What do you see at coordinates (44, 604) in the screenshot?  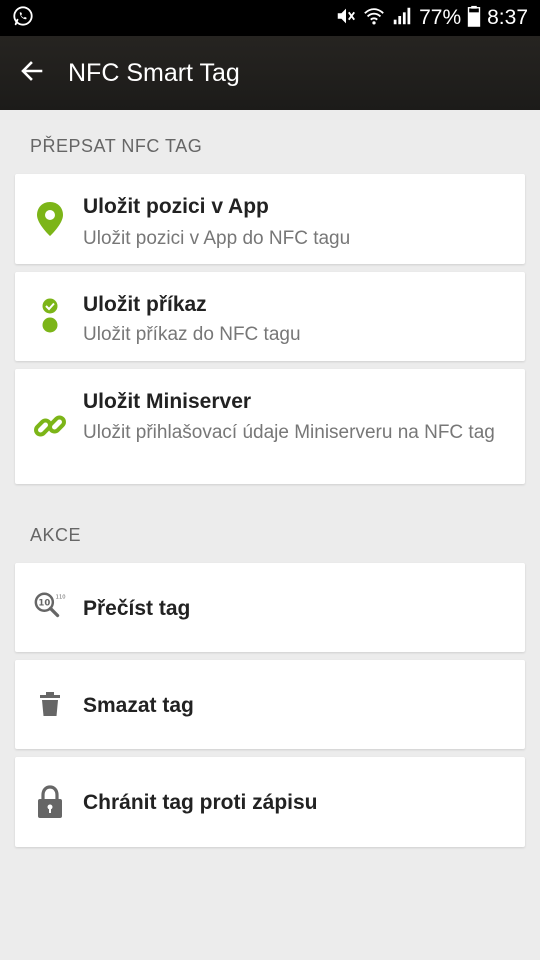 I see `svg-text: 10` at bounding box center [44, 604].